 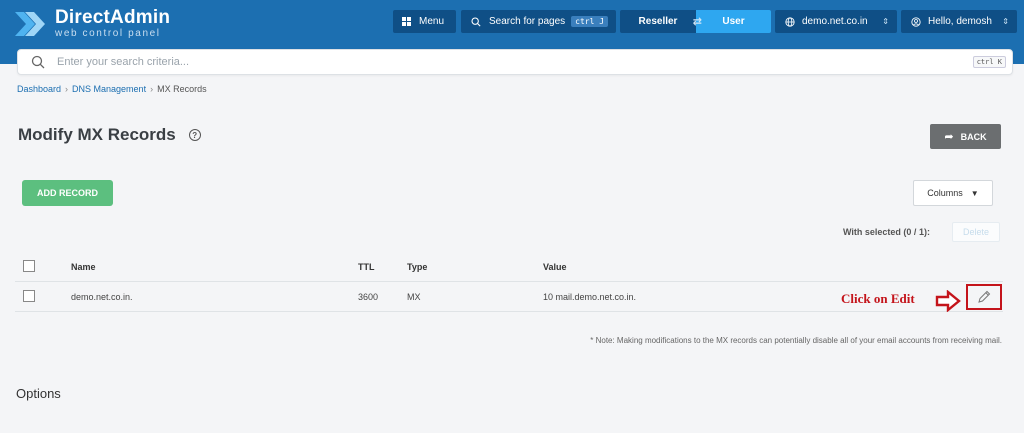 What do you see at coordinates (29, 266) in the screenshot?
I see `select-all-checkbox` at bounding box center [29, 266].